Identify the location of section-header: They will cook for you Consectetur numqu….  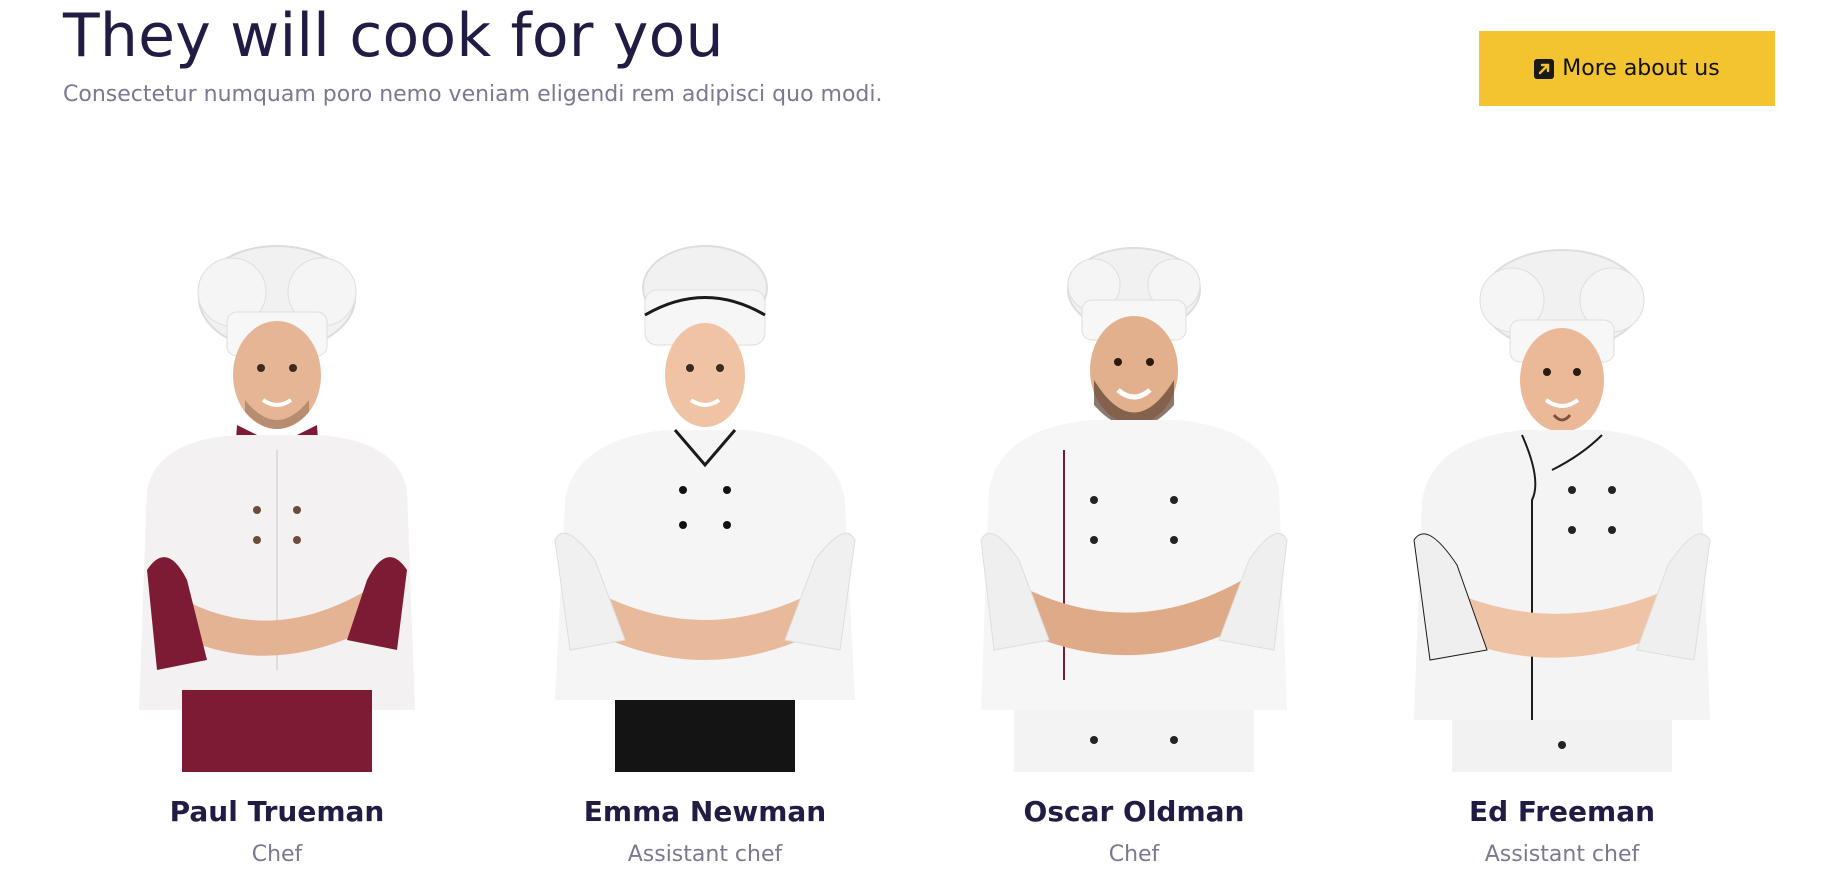
(473, 53).